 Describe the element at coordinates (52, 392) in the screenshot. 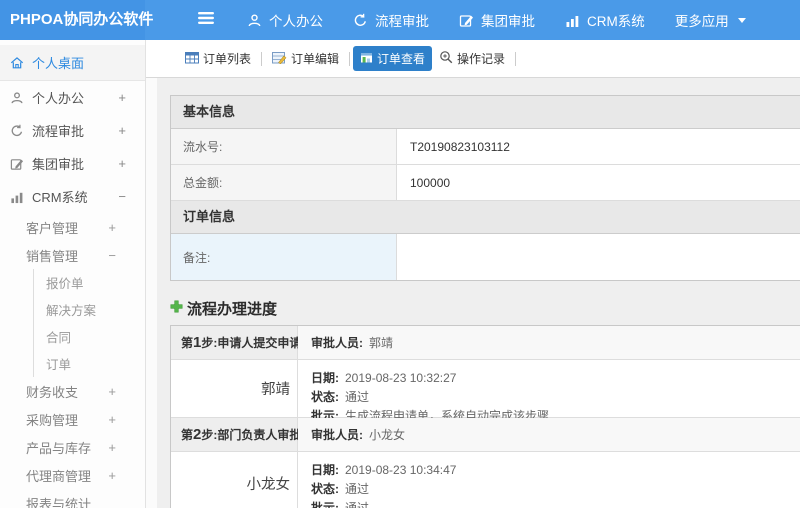

I see `sidebar-item-label: 财务收支` at that location.